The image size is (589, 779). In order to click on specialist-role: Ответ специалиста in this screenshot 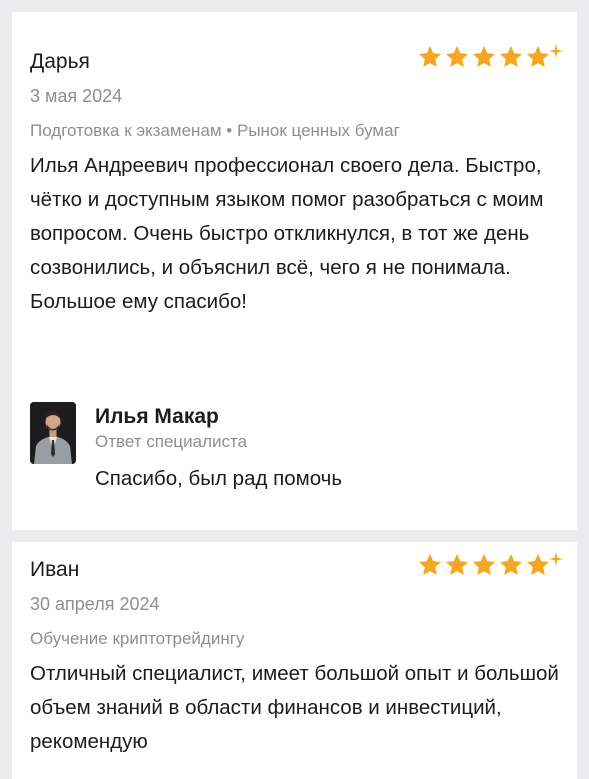, I will do `click(171, 441)`.